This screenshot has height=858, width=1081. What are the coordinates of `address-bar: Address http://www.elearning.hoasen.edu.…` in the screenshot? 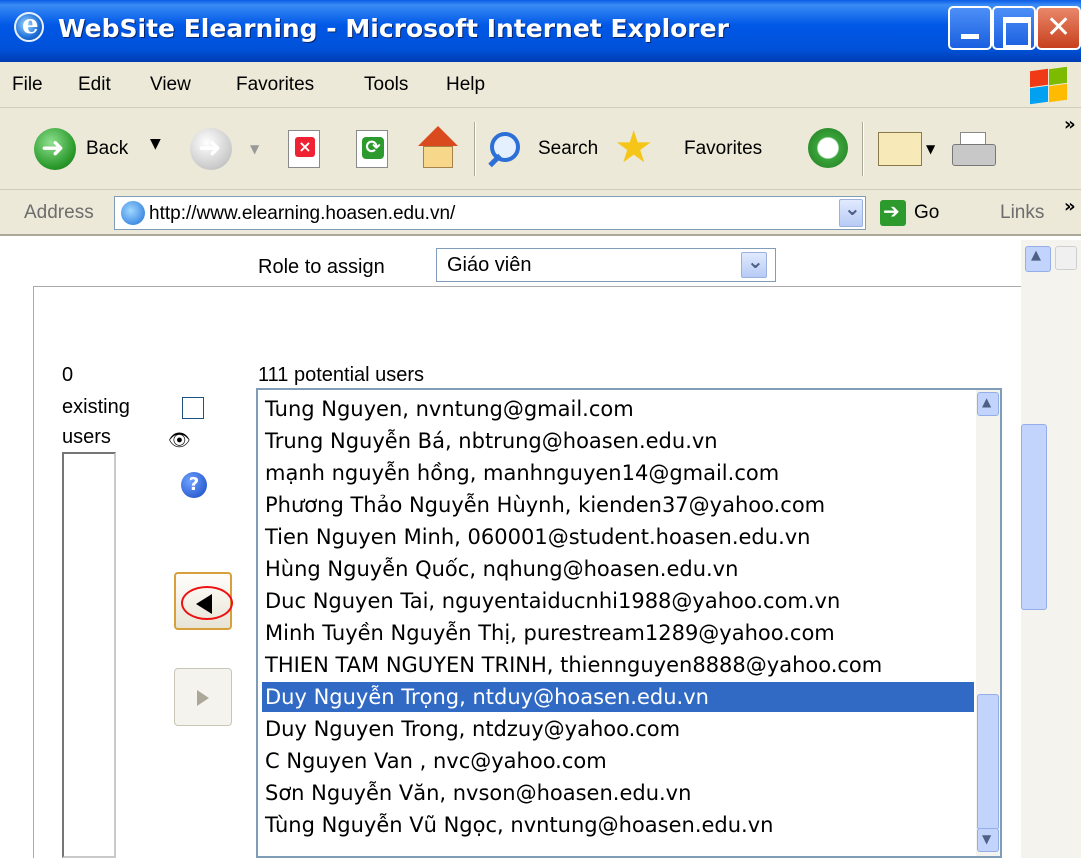 It's located at (540, 213).